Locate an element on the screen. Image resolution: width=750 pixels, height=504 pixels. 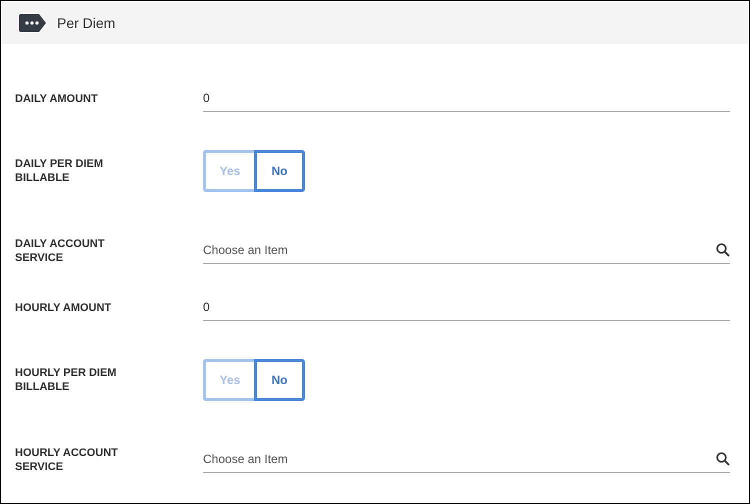
panel-title: Per Diem is located at coordinates (86, 22).